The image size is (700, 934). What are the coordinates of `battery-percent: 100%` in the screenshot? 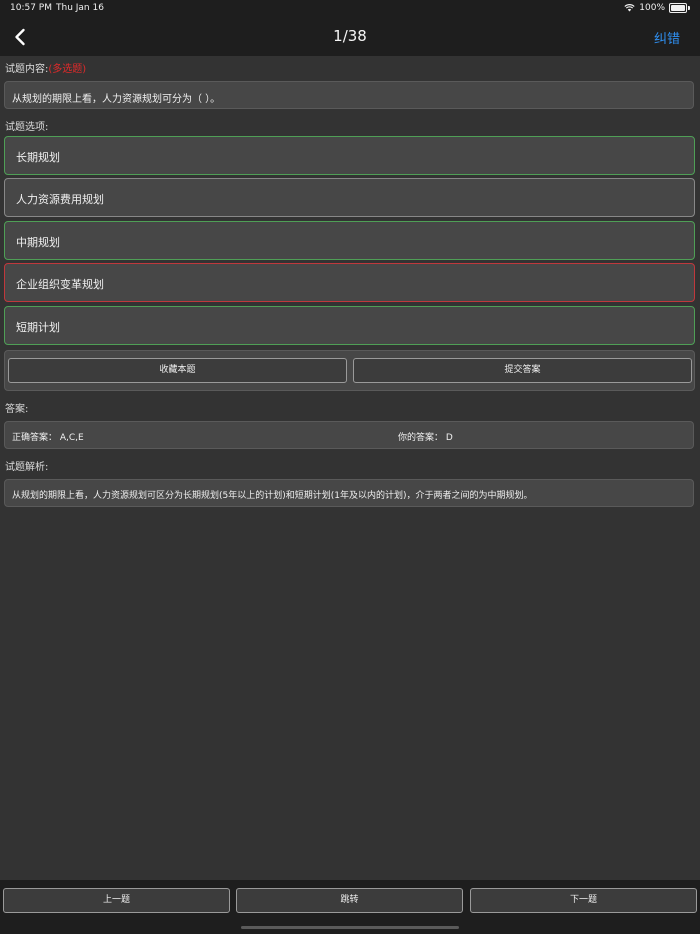 It's located at (652, 8).